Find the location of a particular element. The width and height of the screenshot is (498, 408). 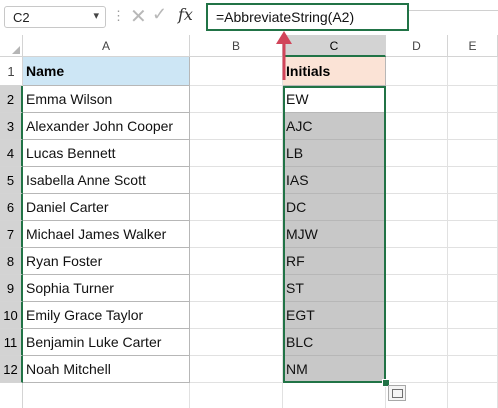

cell-e11 is located at coordinates (473, 342).